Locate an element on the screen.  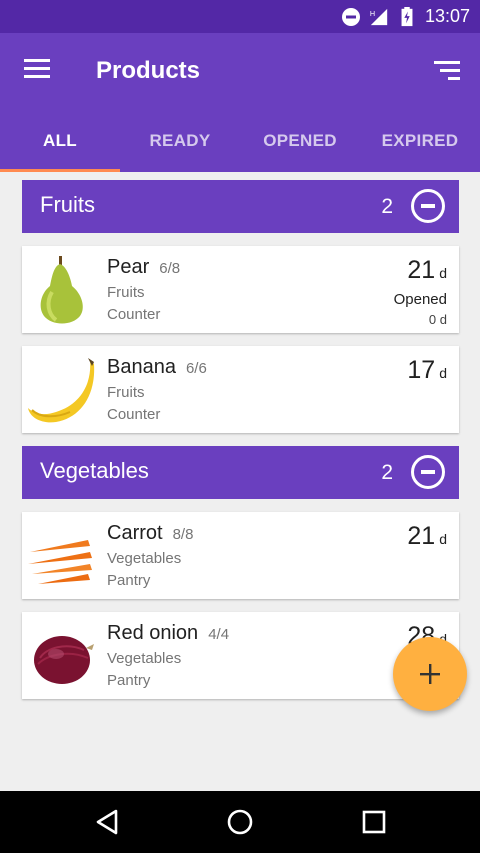
navigation-bar is located at coordinates (240, 822).